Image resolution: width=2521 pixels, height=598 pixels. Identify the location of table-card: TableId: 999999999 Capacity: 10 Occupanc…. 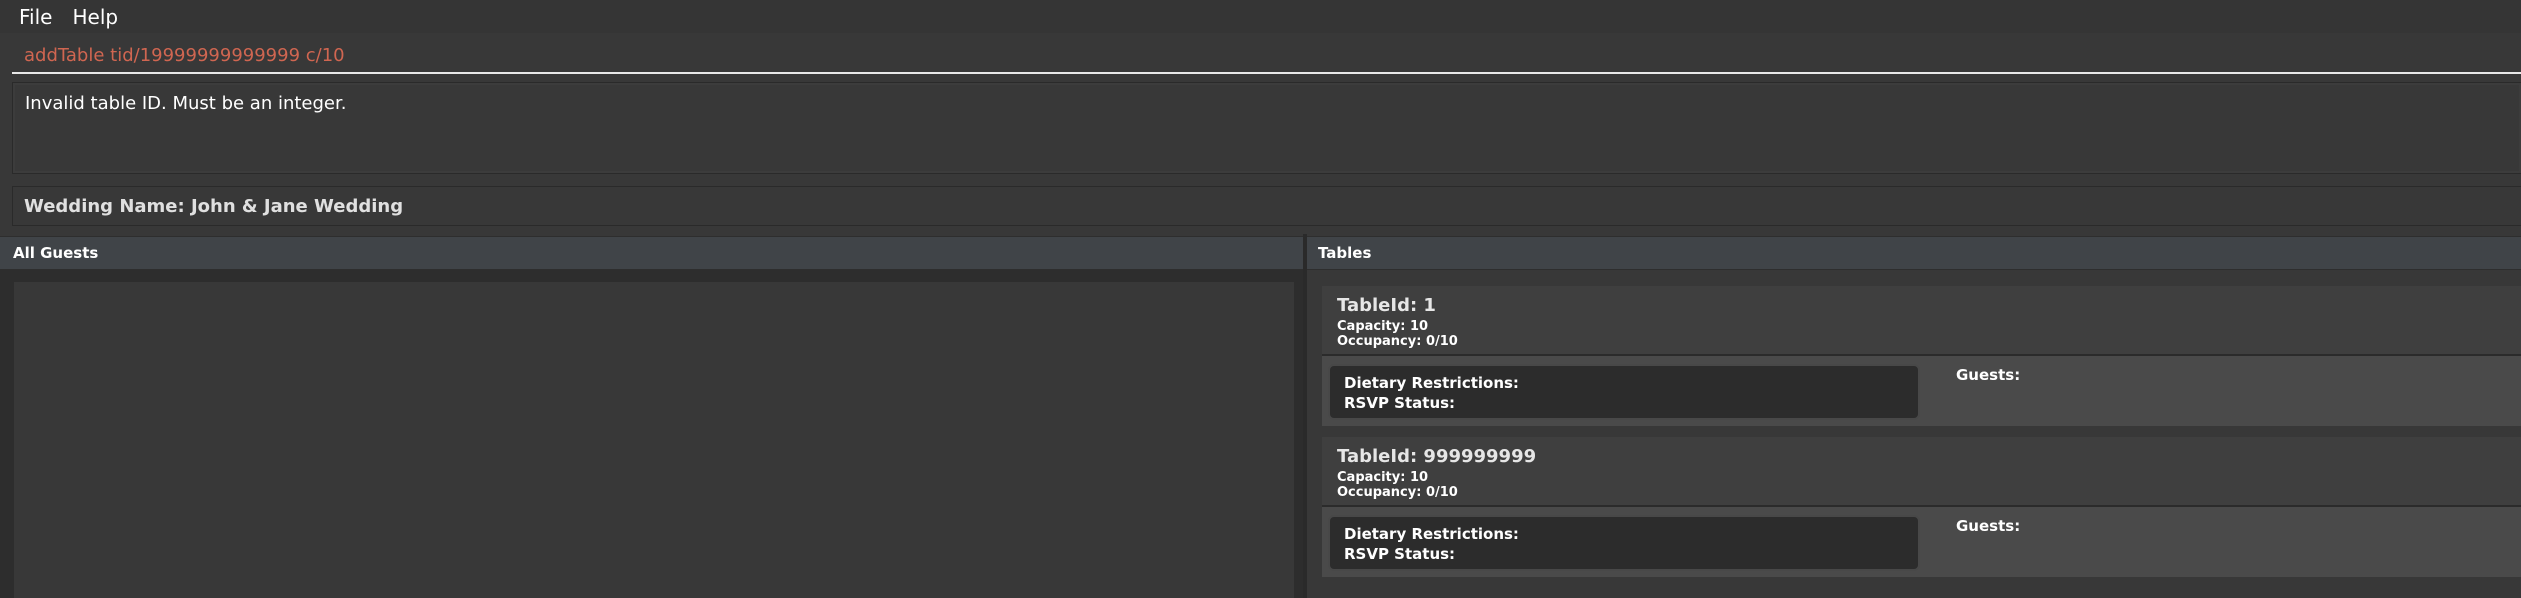
(1921, 507).